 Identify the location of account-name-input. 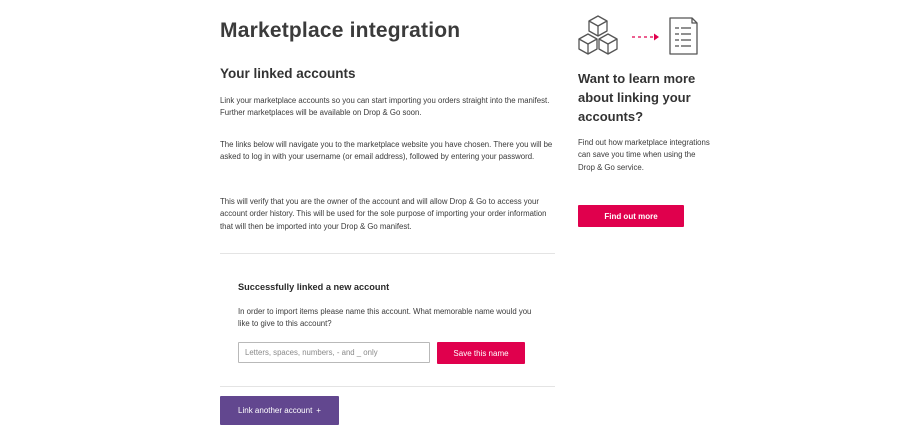
(334, 352).